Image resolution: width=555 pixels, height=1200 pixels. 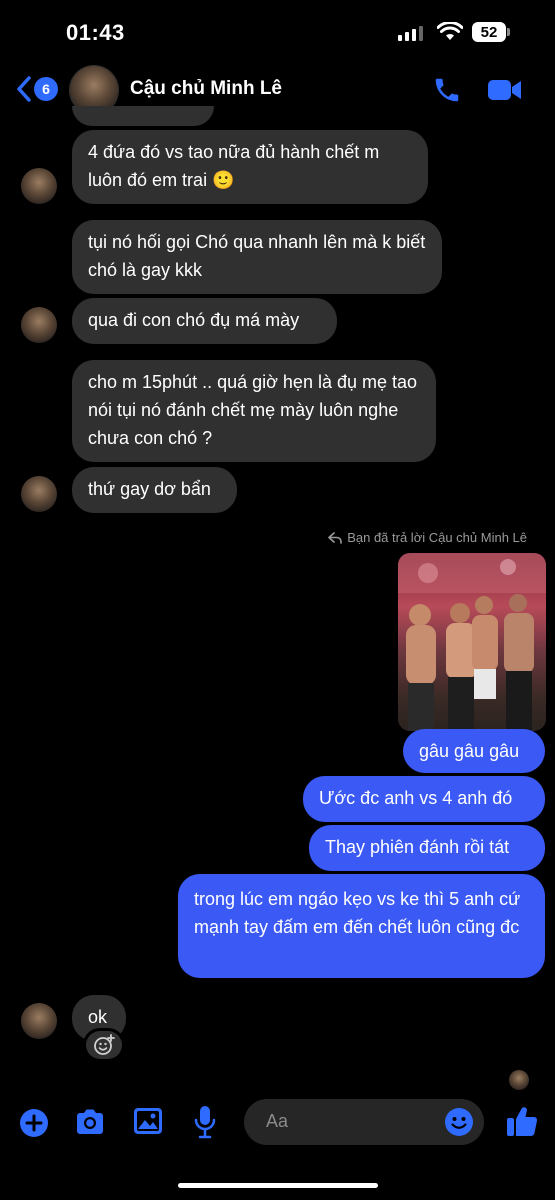 I want to click on shared-photo, so click(x=472, y=642).